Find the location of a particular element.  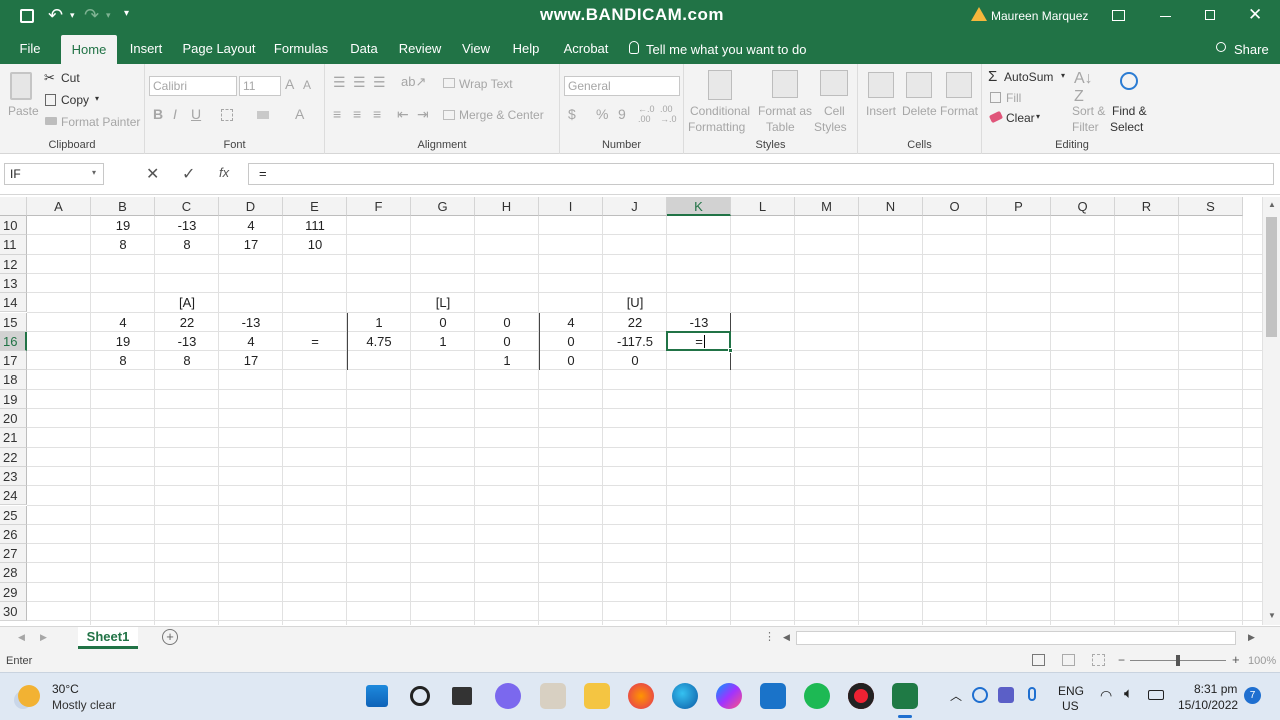

cell-d11: 17 is located at coordinates (251, 244).